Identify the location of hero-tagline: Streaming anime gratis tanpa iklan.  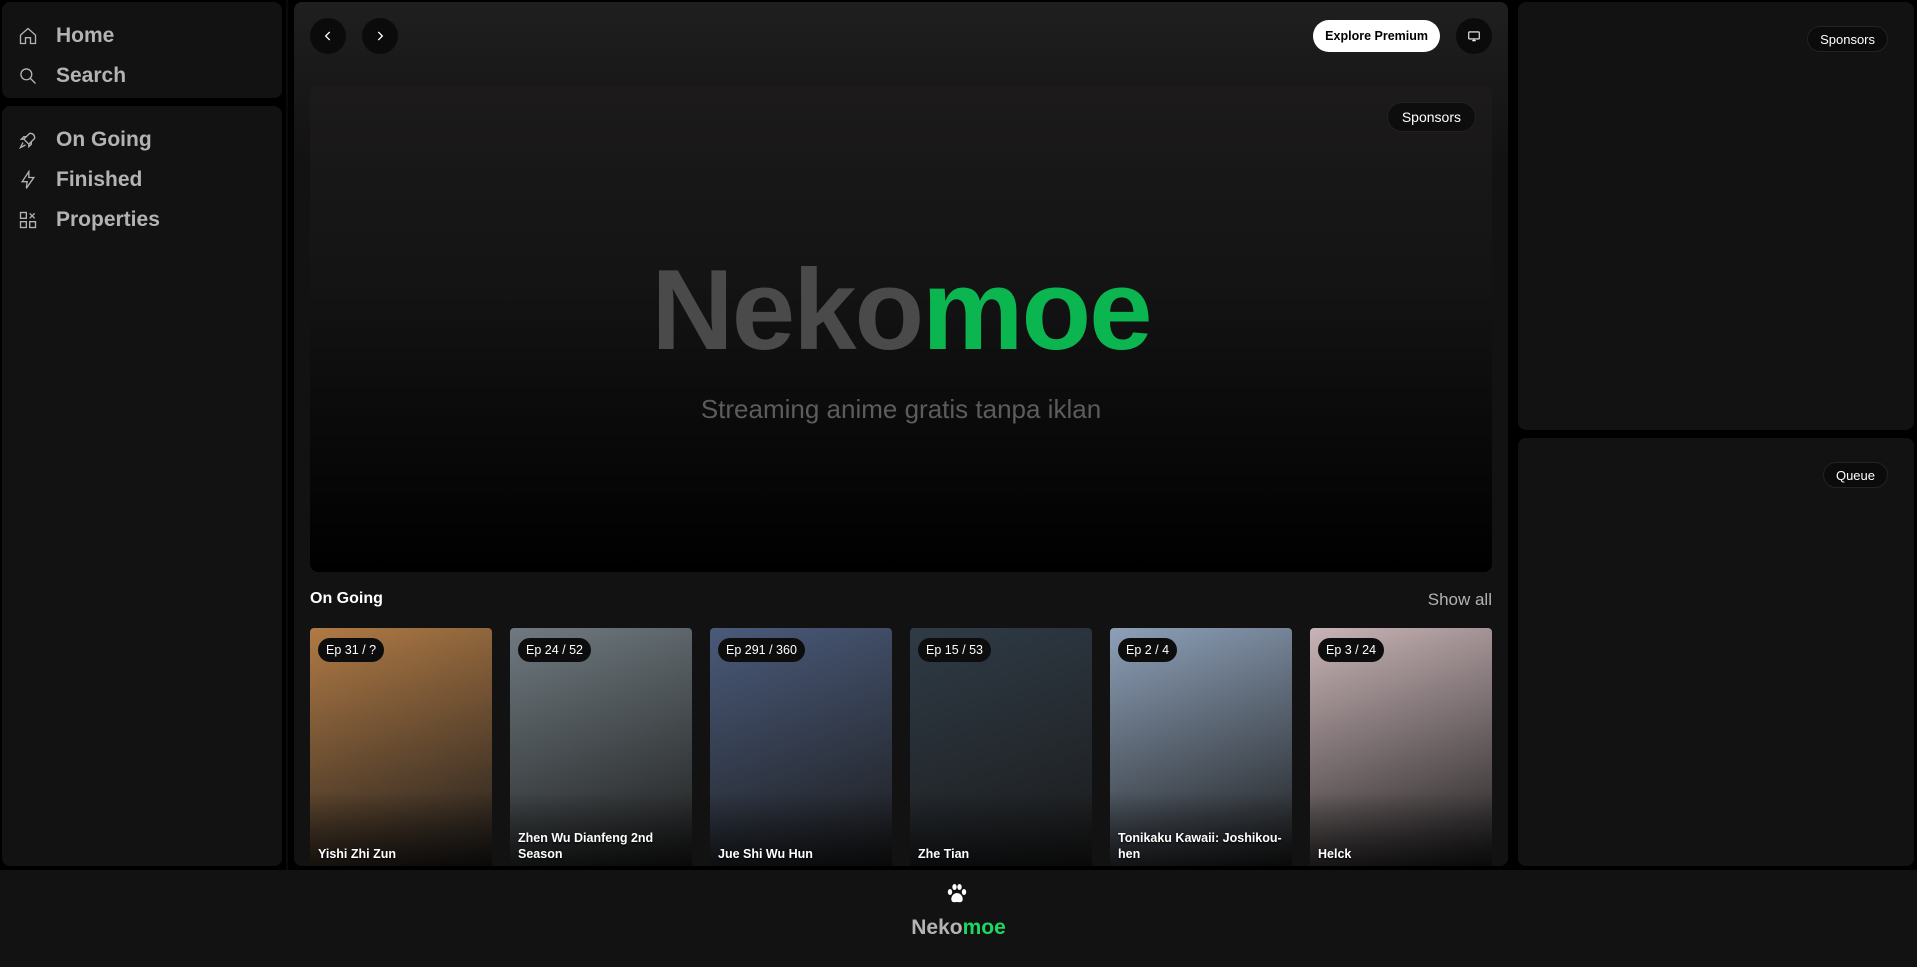
(901, 409).